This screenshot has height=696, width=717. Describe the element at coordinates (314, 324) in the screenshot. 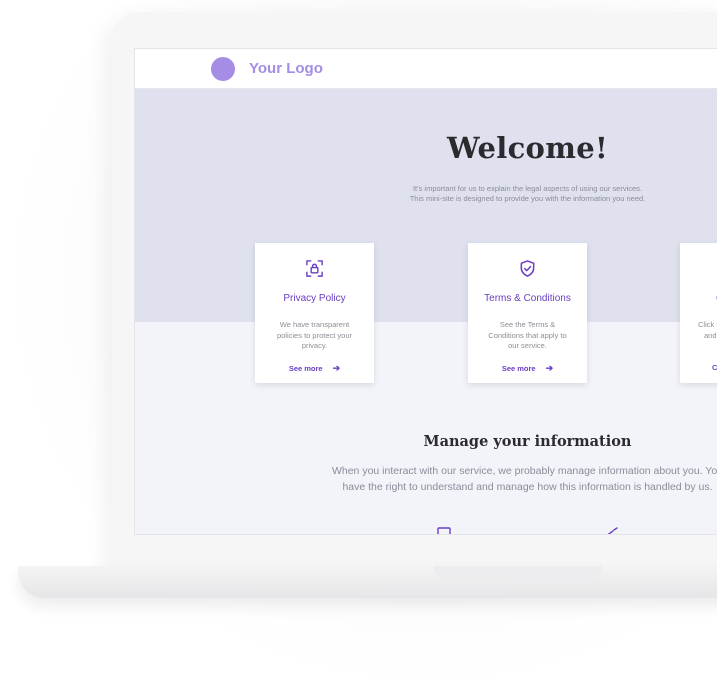

I see `card-description-line: We have transparent` at that location.